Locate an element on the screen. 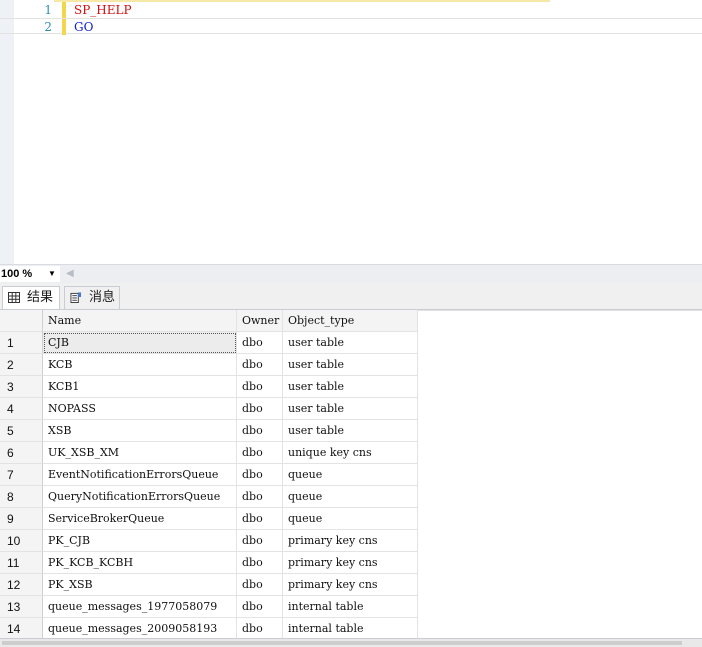  row-number: 1 is located at coordinates (21, 343).